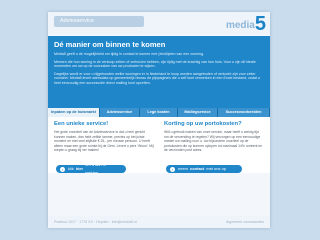 This screenshot has height=240, width=320. I want to click on contact-button-bold: contact, so click(197, 168).